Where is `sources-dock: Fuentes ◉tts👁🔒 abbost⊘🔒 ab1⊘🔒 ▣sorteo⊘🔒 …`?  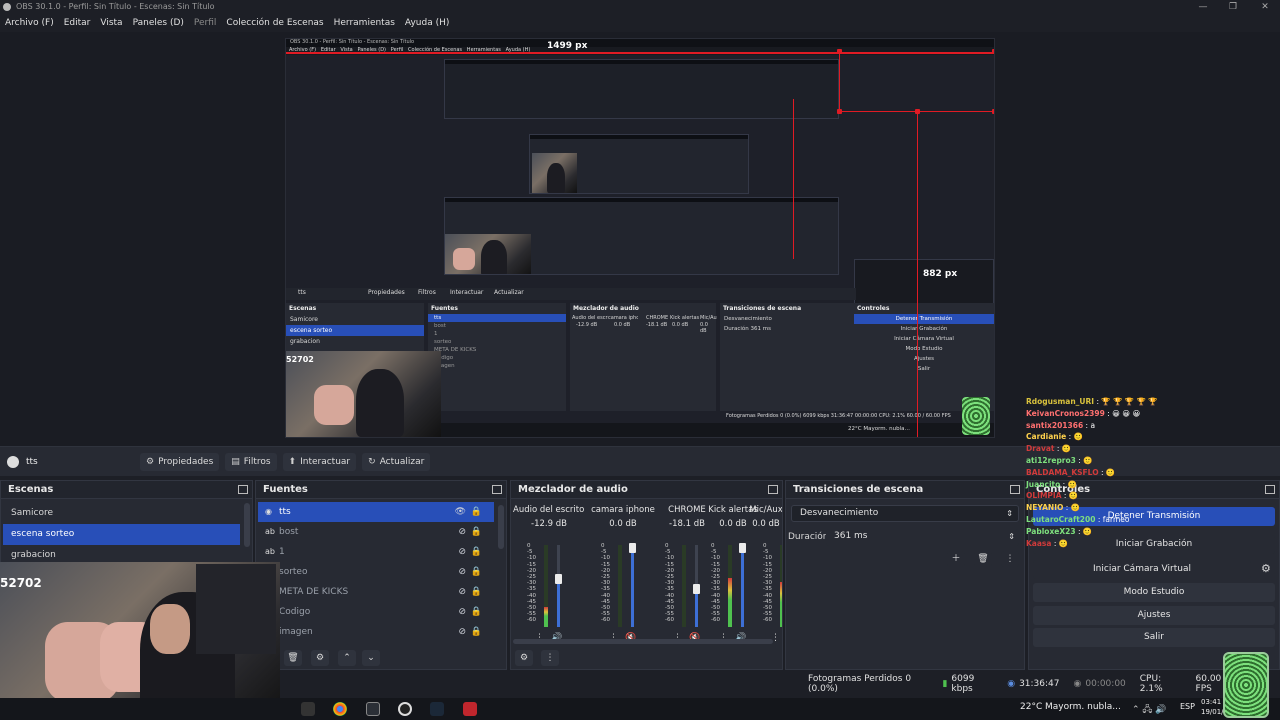
sources-dock: Fuentes ◉tts👁🔒 abbost⊘🔒 ab1⊘🔒 ▣sorteo⊘🔒 … is located at coordinates (381, 575).